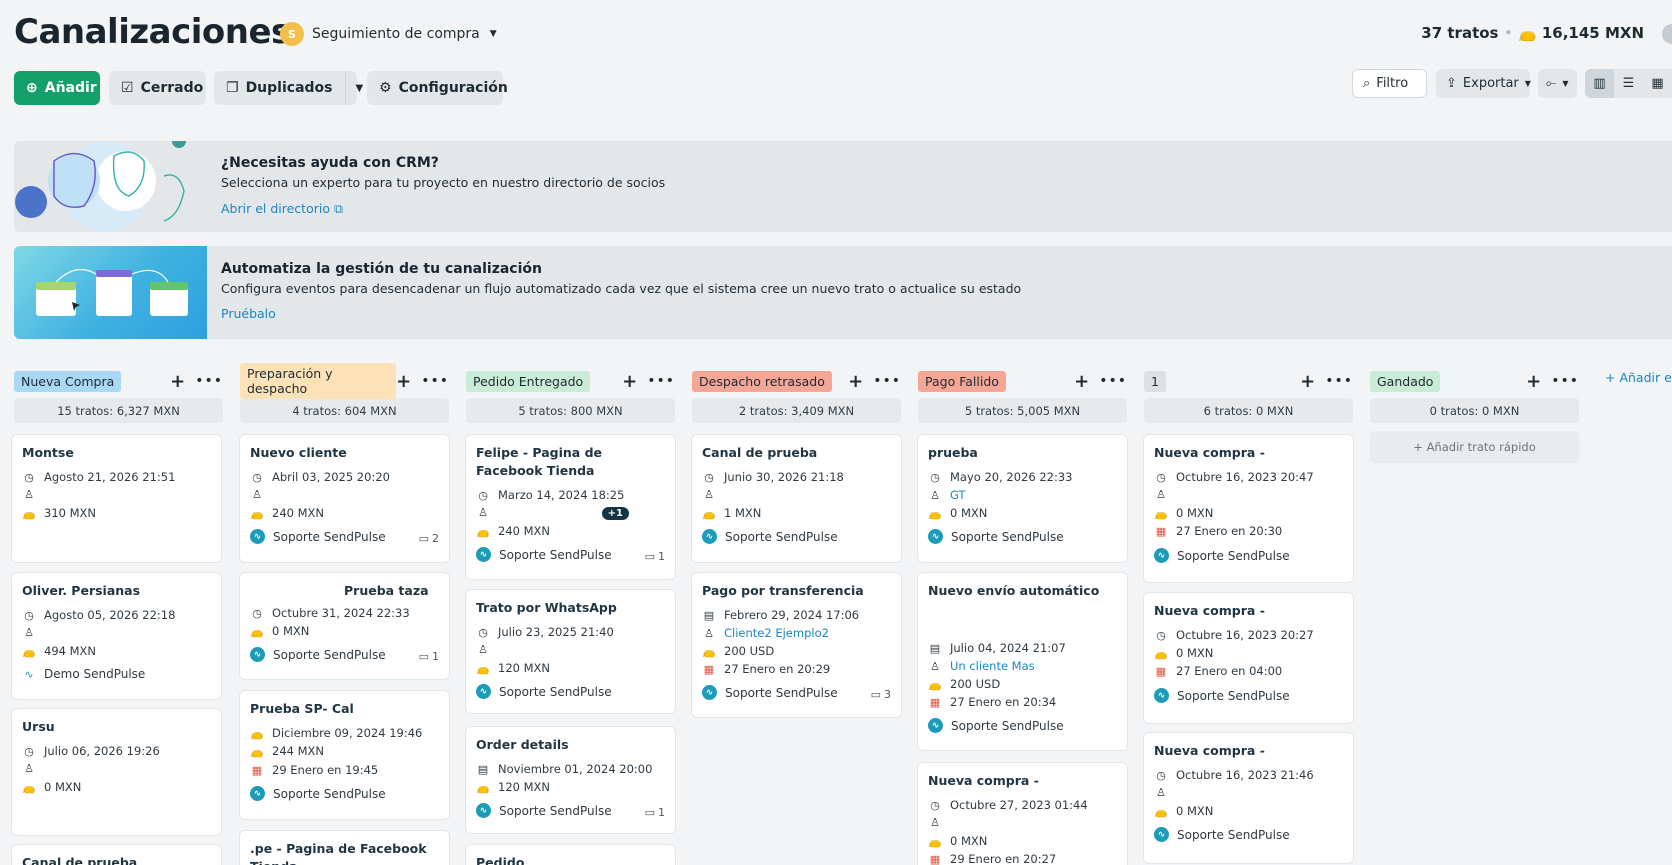 Image resolution: width=1672 pixels, height=865 pixels. I want to click on sendpulse-logo-icon: ∿, so click(483, 810).